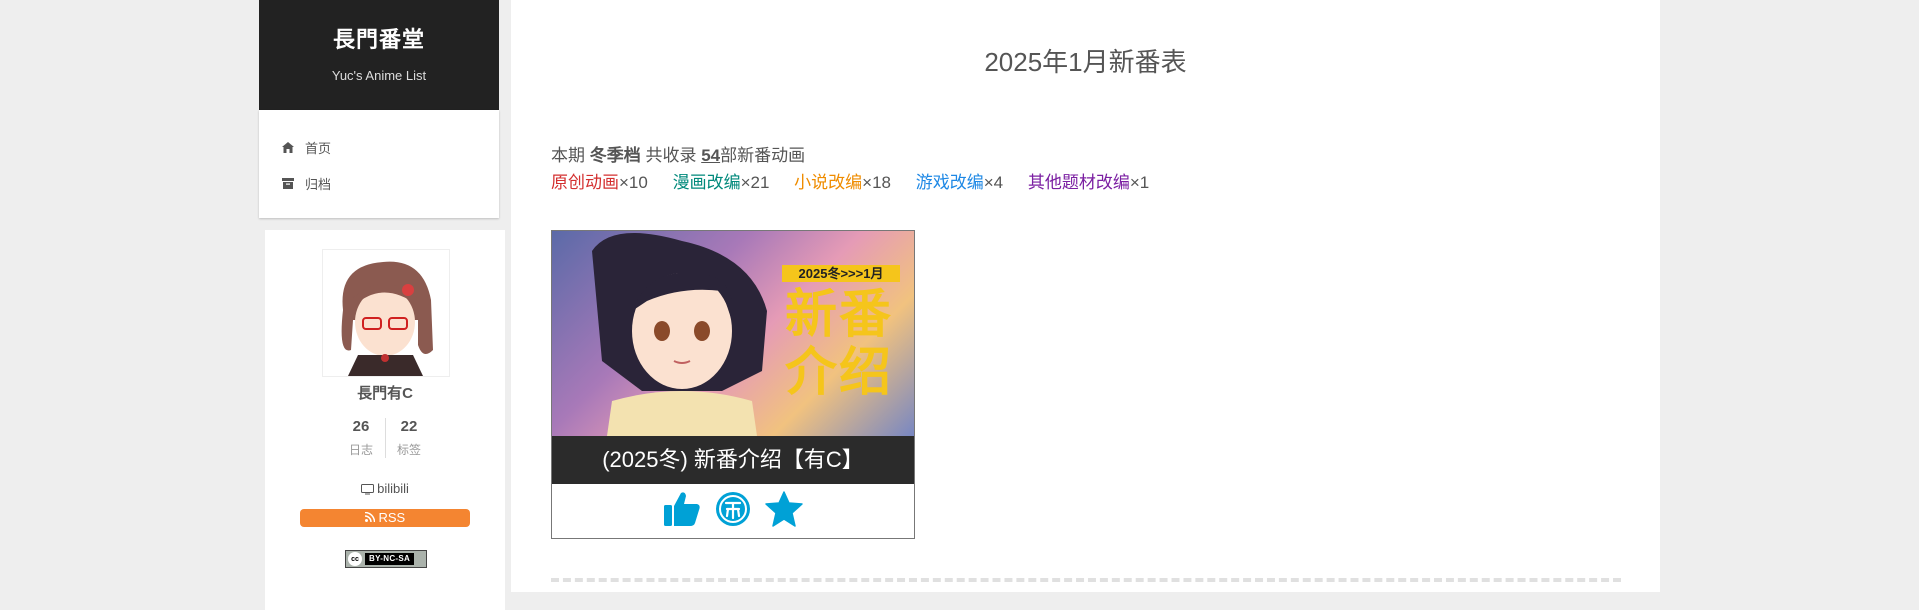  I want to click on license-label: BY-NC-SA, so click(390, 559).